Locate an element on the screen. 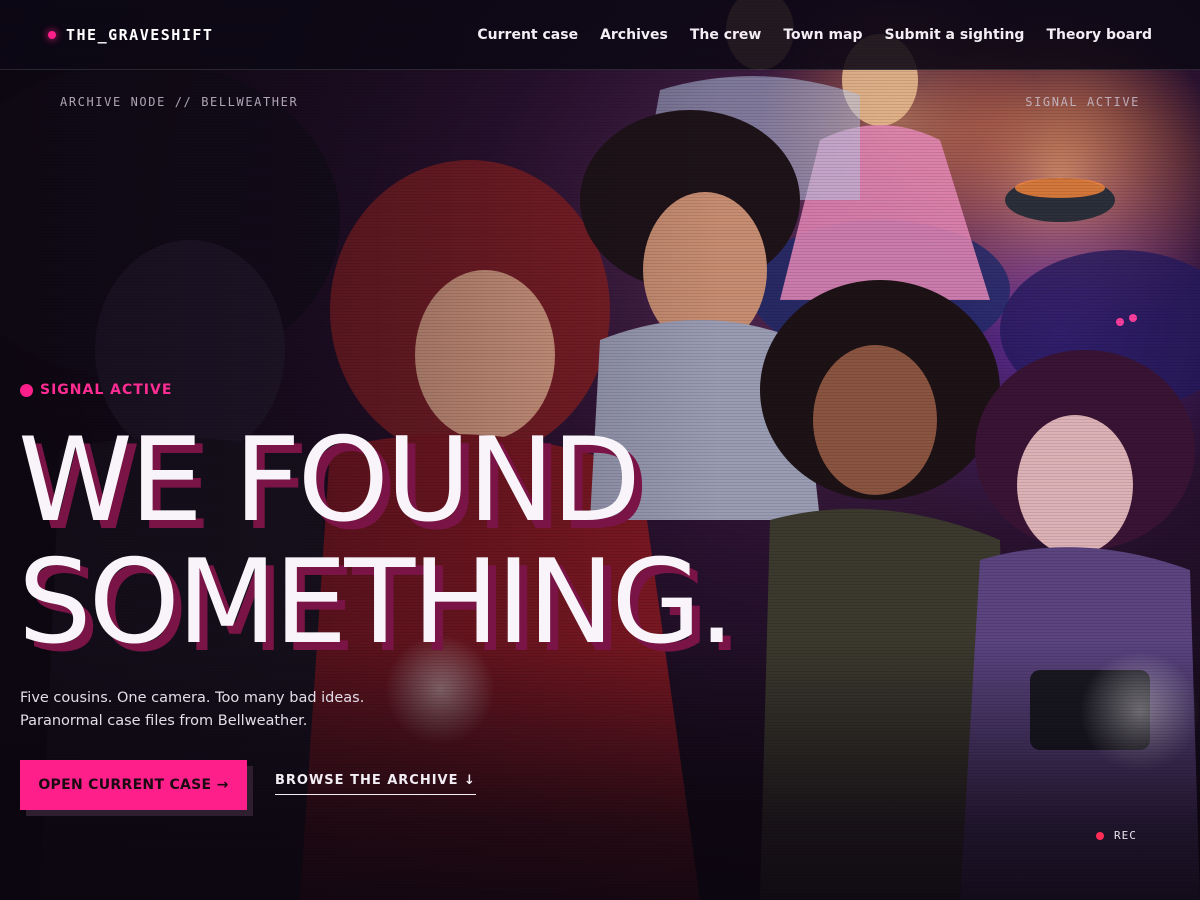 This screenshot has width=1200, height=900. recording-indicator: REC is located at coordinates (1116, 835).